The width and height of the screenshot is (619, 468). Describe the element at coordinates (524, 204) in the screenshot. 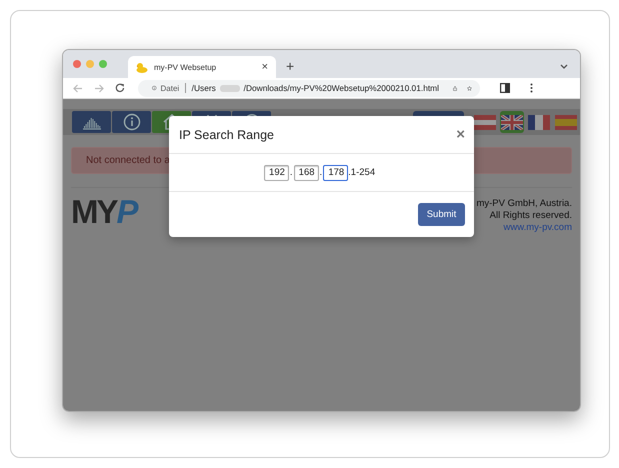

I see `copyright-text: my-PV GmbH, Austria.` at that location.